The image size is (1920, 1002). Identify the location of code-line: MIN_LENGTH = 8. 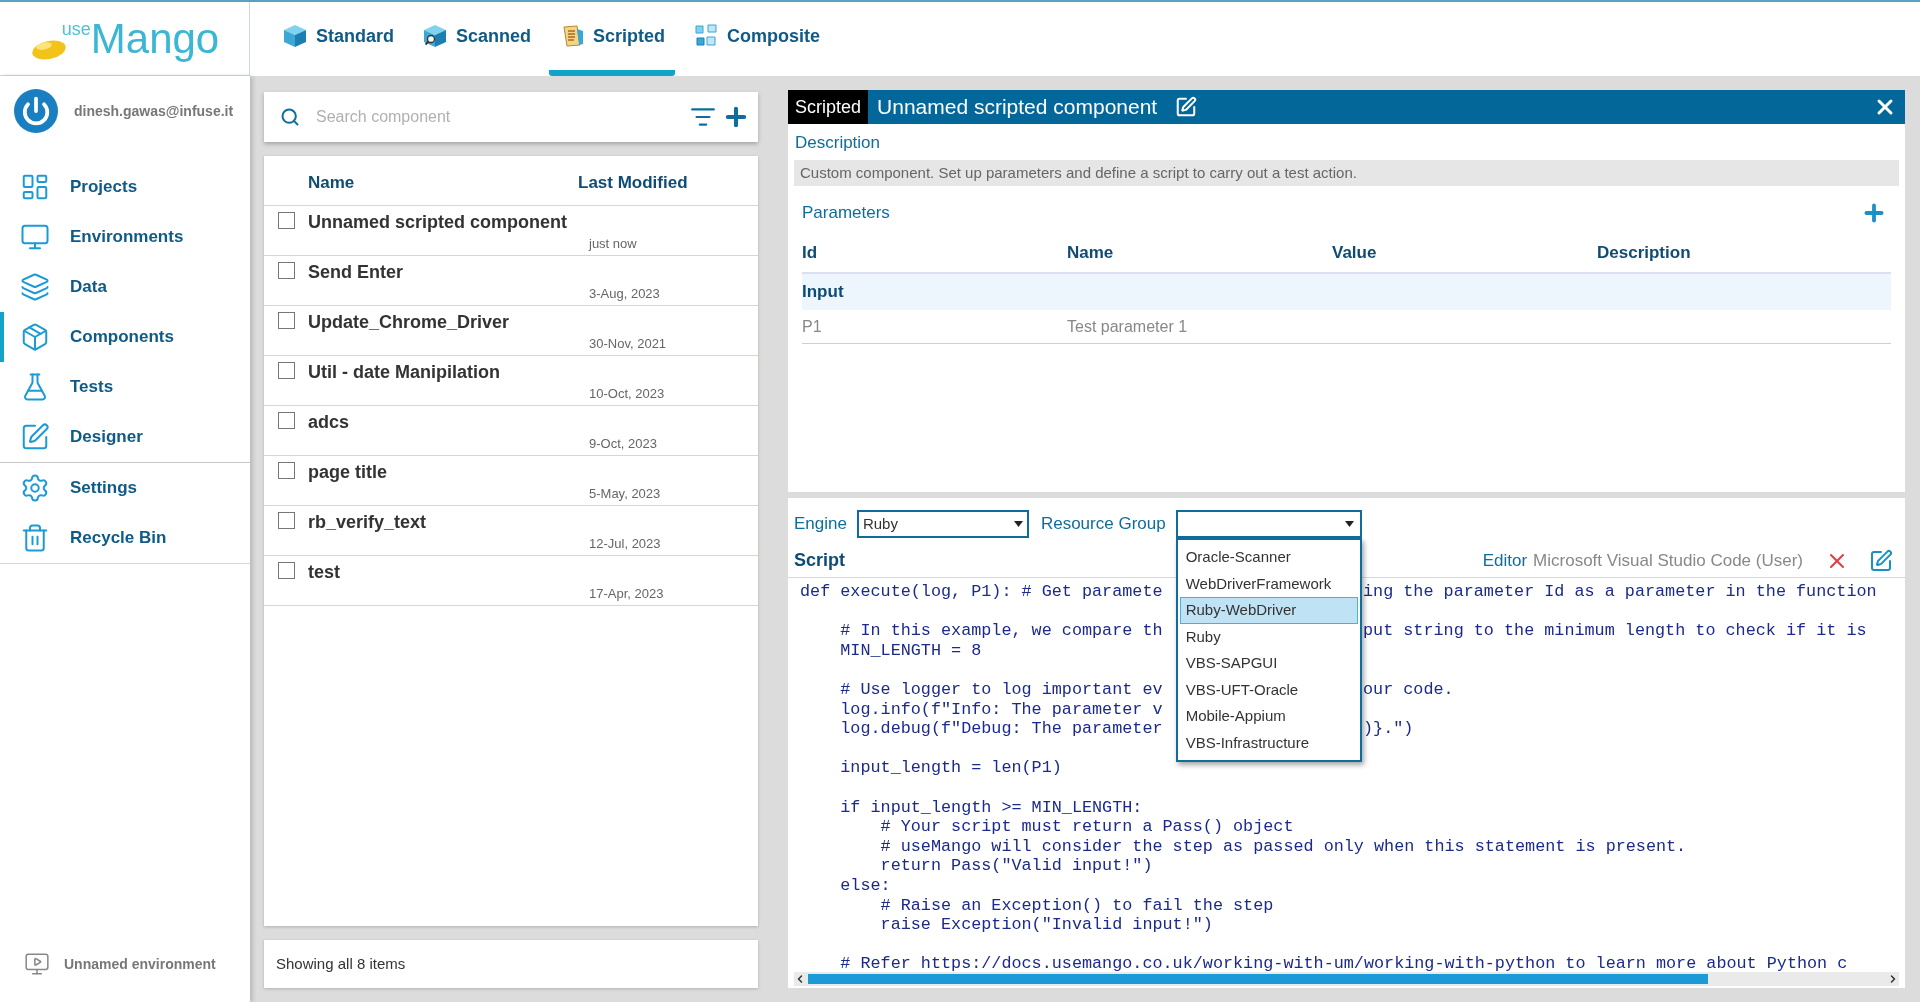
(910, 650).